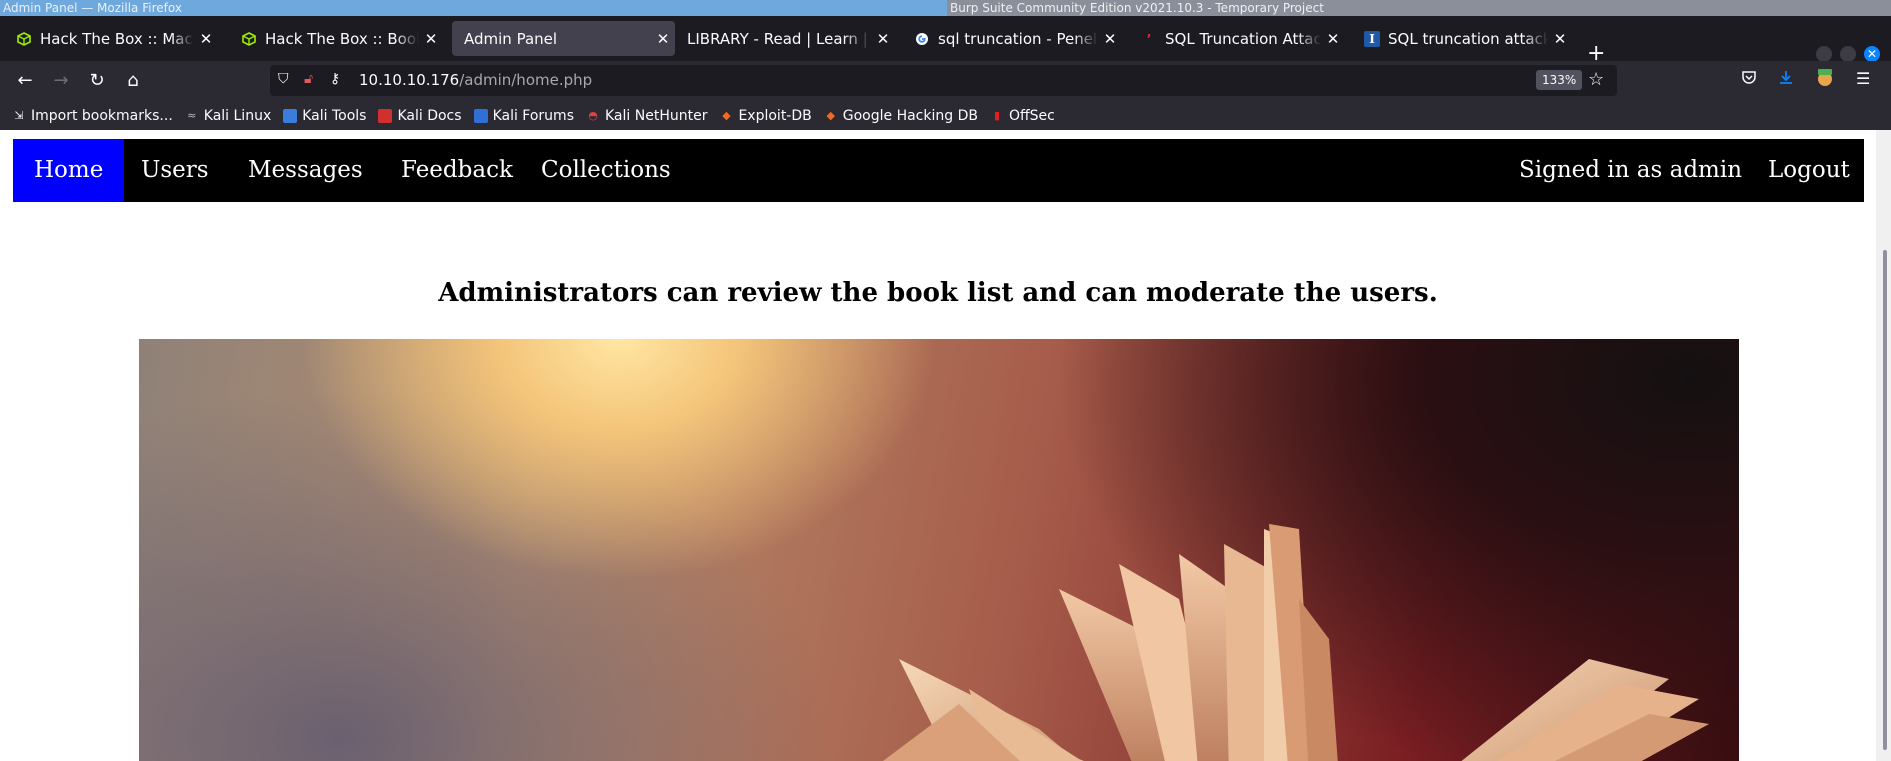  I want to click on bookmark-google-hacking-db: ◆ Google Hacking DB, so click(901, 116).